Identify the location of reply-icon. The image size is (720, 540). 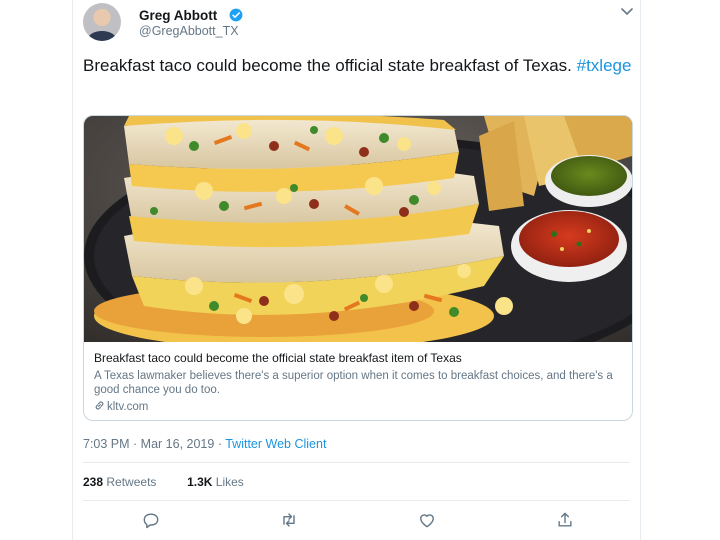
(151, 520).